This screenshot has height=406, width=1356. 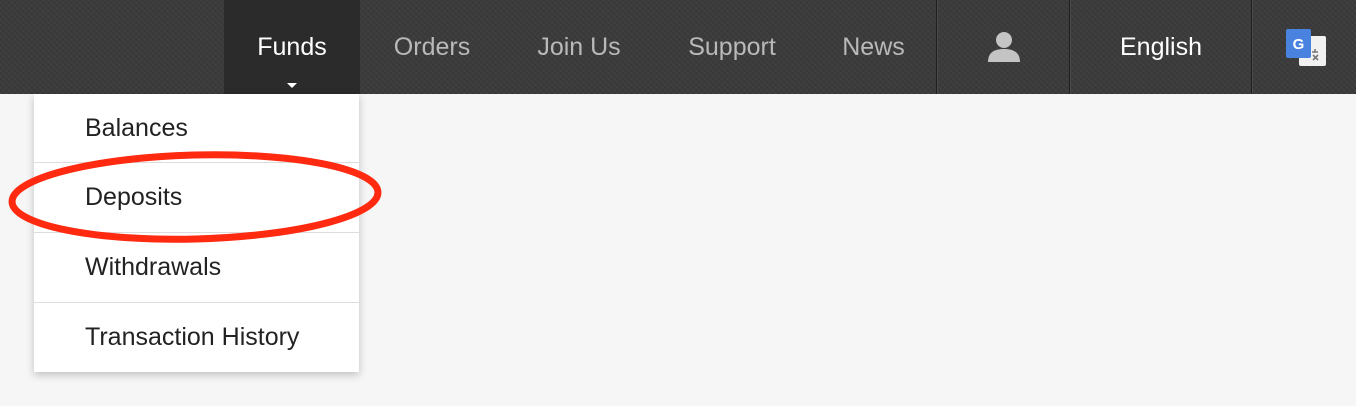 I want to click on nav-support-label: Support, so click(x=732, y=46).